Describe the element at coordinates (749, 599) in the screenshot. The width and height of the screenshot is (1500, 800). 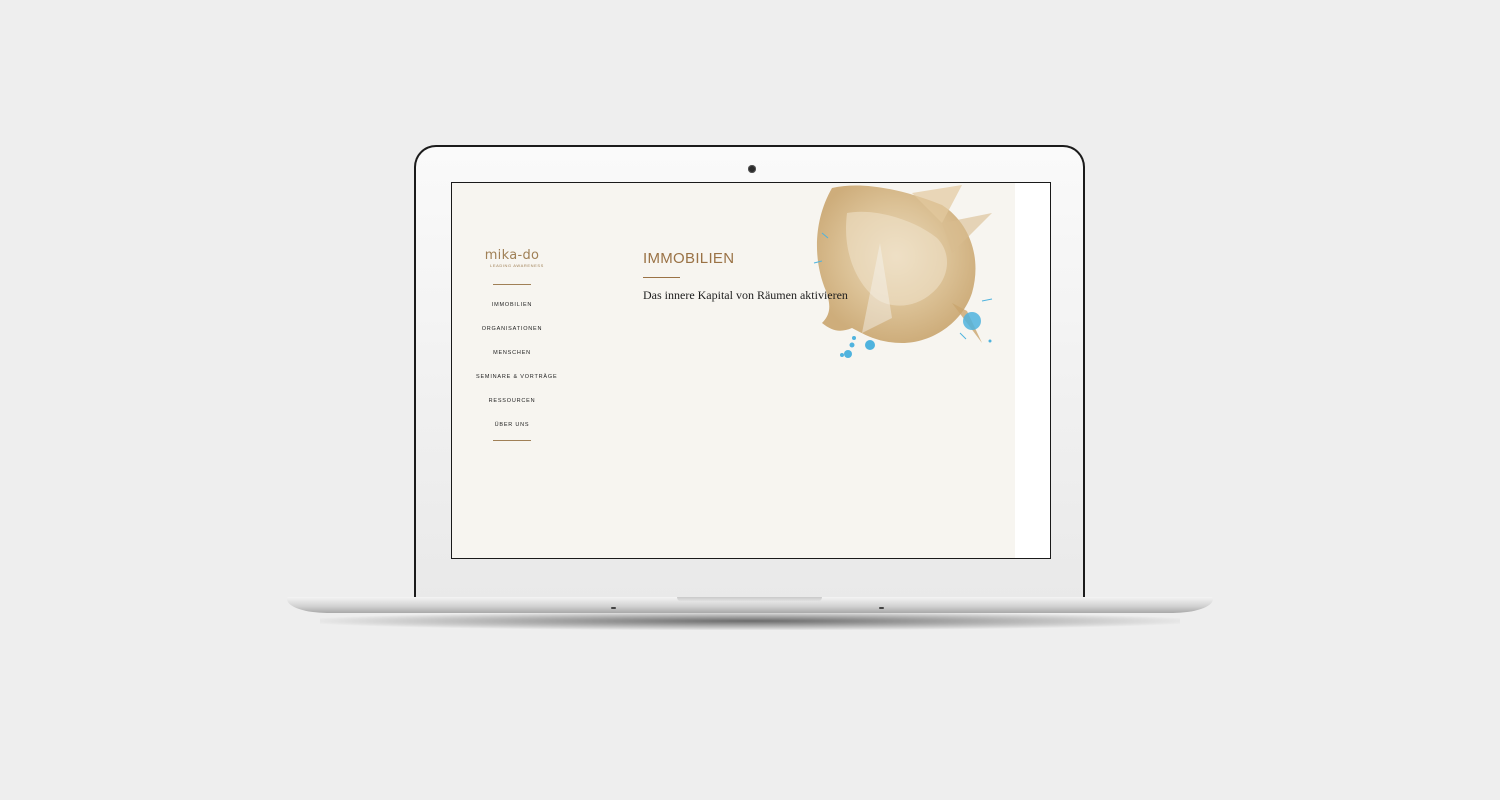
I see `lid-open-notch` at that location.